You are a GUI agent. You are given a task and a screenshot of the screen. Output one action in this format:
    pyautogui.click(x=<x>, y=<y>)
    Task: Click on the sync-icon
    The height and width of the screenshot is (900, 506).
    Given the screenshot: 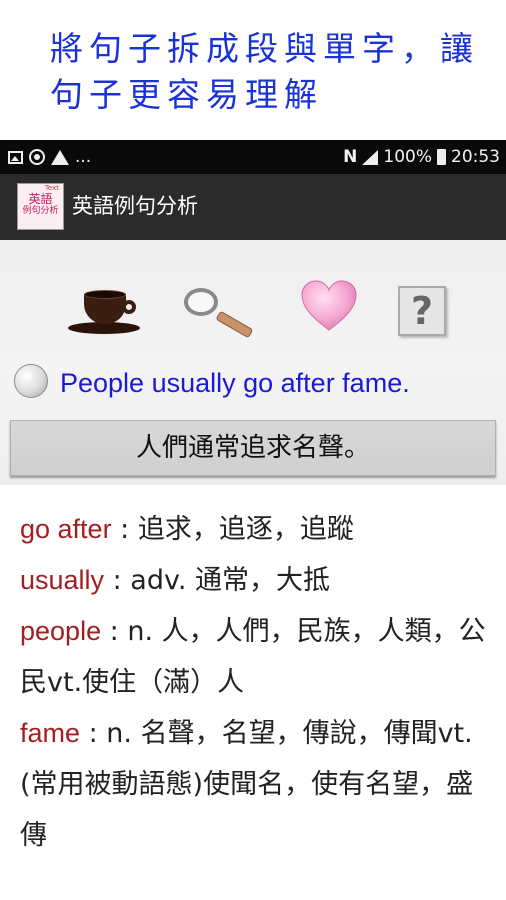 What is the action you would take?
    pyautogui.click(x=37, y=157)
    